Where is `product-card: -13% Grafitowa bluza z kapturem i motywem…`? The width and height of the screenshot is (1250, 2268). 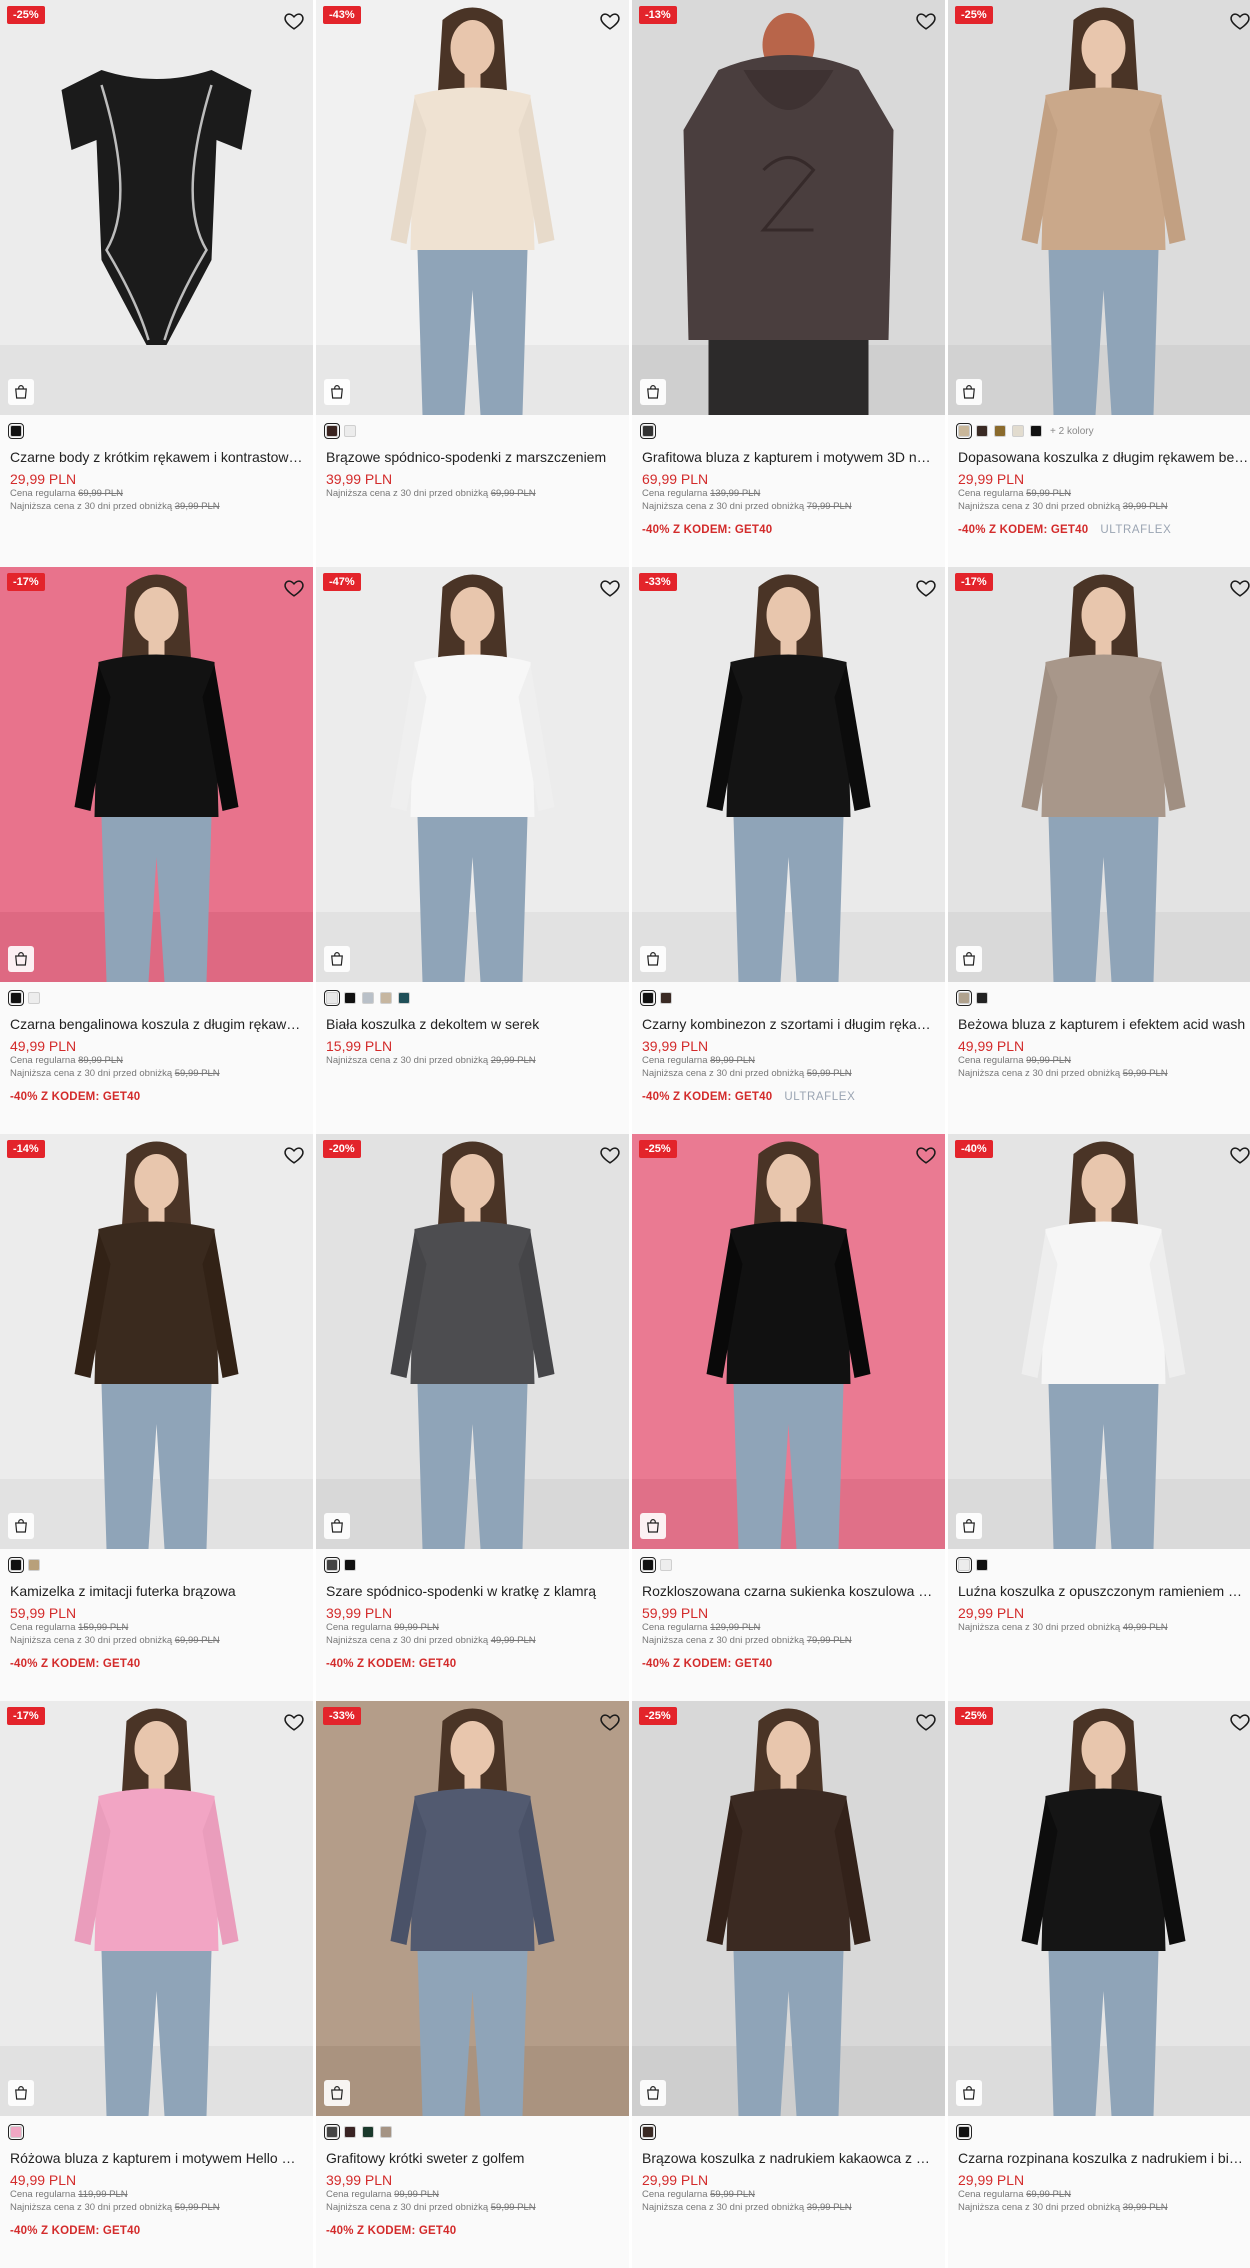 product-card: -13% Grafitowa bluza z kapturem i motywem… is located at coordinates (788, 283).